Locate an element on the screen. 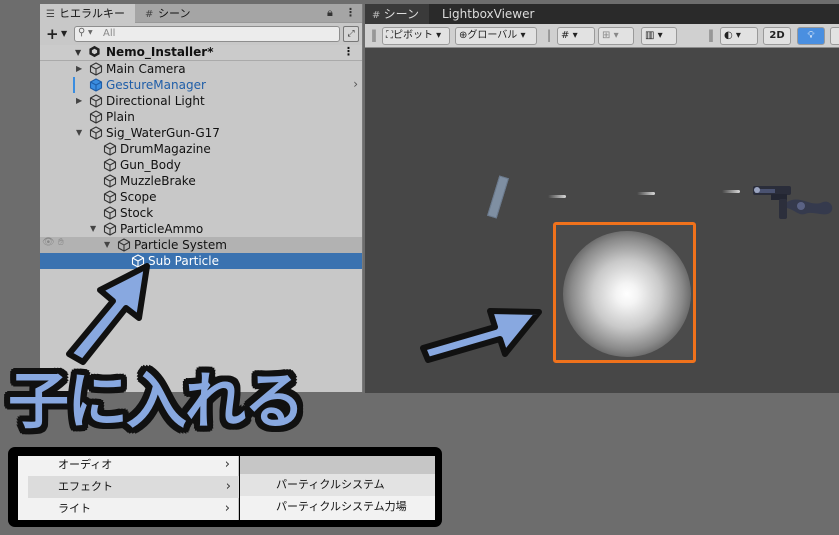 This screenshot has height=535, width=839. hierarchy-item: ▶ Main Camera is located at coordinates (201, 69).